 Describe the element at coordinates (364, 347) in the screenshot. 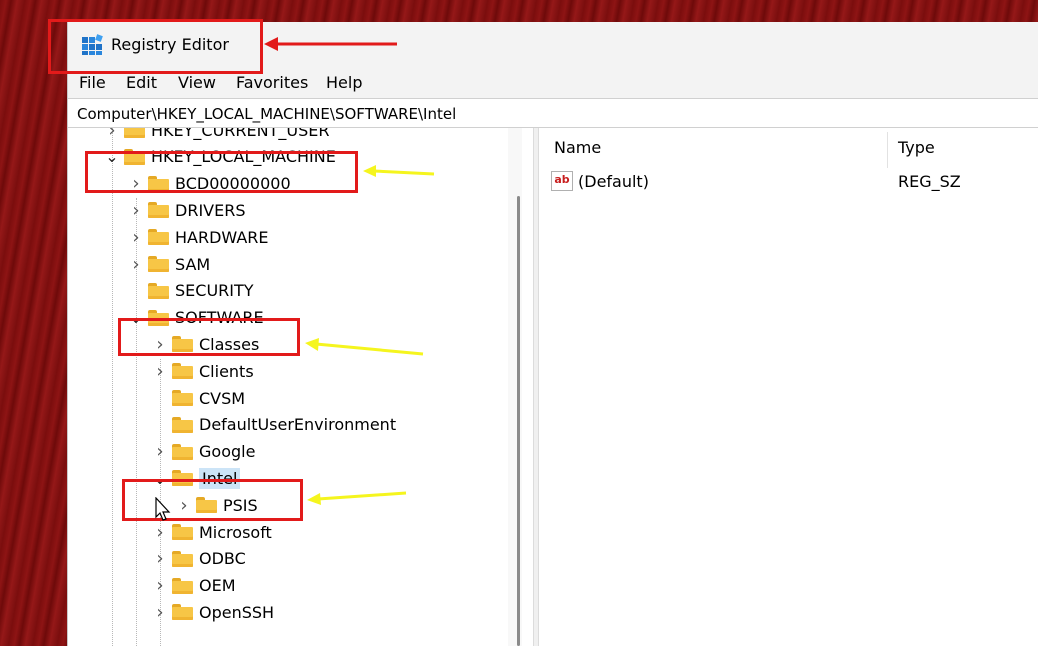

I see `annotation-arrow-software` at that location.